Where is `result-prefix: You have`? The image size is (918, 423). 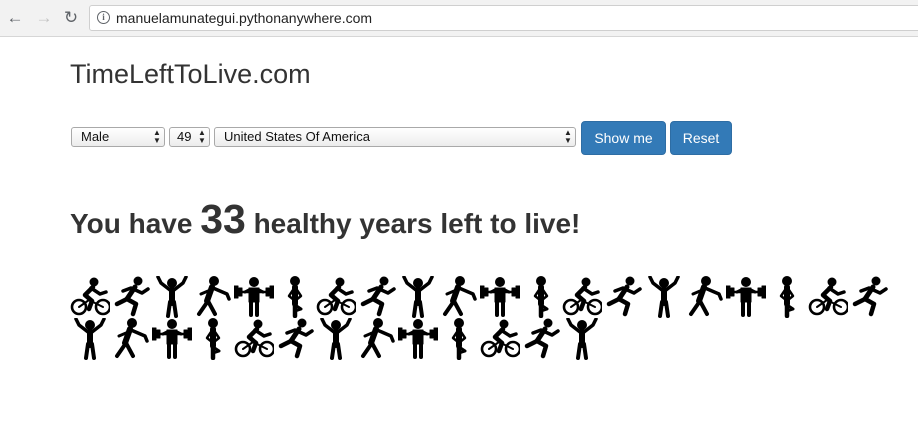
result-prefix: You have is located at coordinates (131, 223).